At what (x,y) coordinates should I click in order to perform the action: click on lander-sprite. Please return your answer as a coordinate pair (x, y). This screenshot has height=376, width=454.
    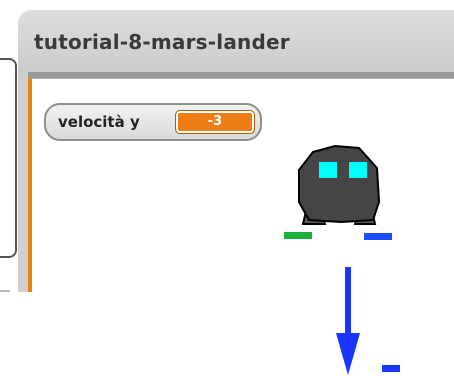
    Looking at the image, I should click on (339, 192).